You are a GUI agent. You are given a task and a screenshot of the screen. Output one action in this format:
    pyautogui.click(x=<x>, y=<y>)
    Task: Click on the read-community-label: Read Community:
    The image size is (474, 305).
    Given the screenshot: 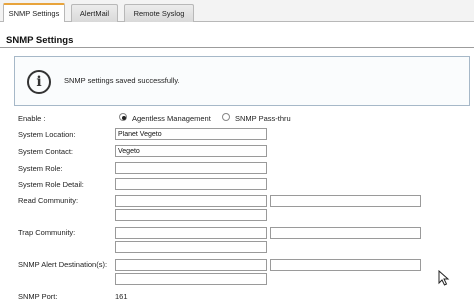 What is the action you would take?
    pyautogui.click(x=48, y=200)
    